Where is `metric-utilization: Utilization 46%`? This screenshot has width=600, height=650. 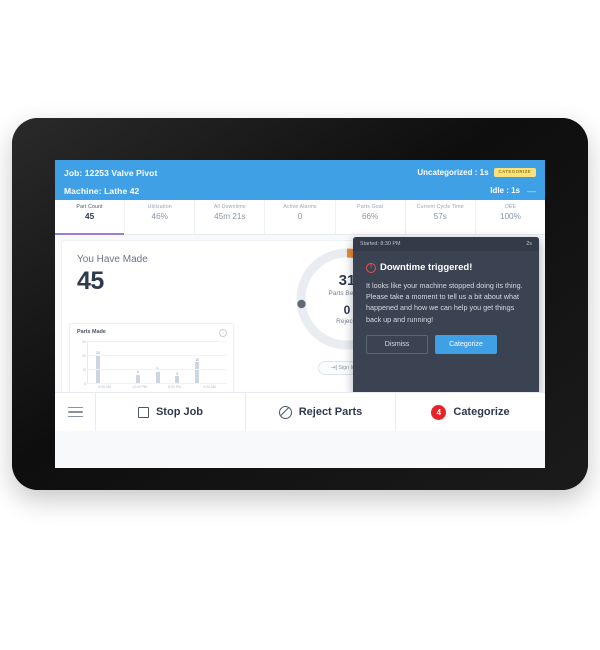
metric-utilization: Utilization 46% is located at coordinates (160, 217).